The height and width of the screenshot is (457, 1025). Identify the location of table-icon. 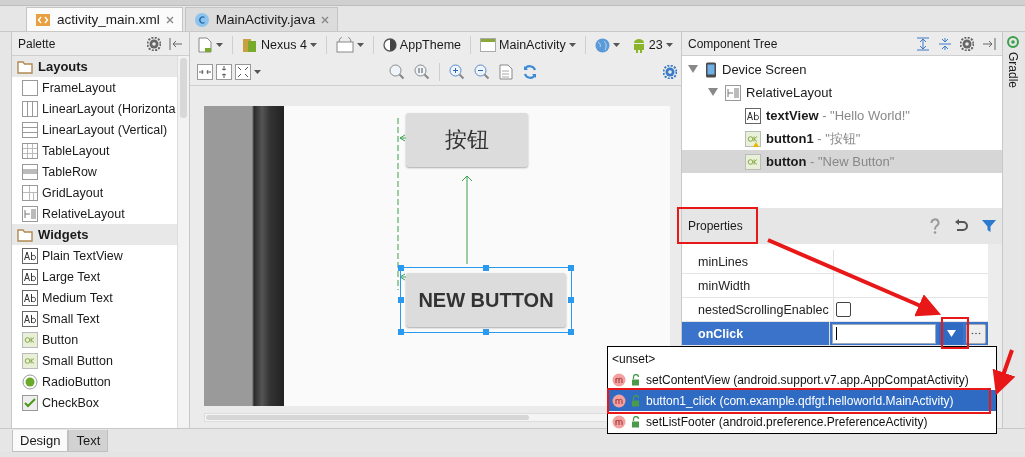
(30, 150).